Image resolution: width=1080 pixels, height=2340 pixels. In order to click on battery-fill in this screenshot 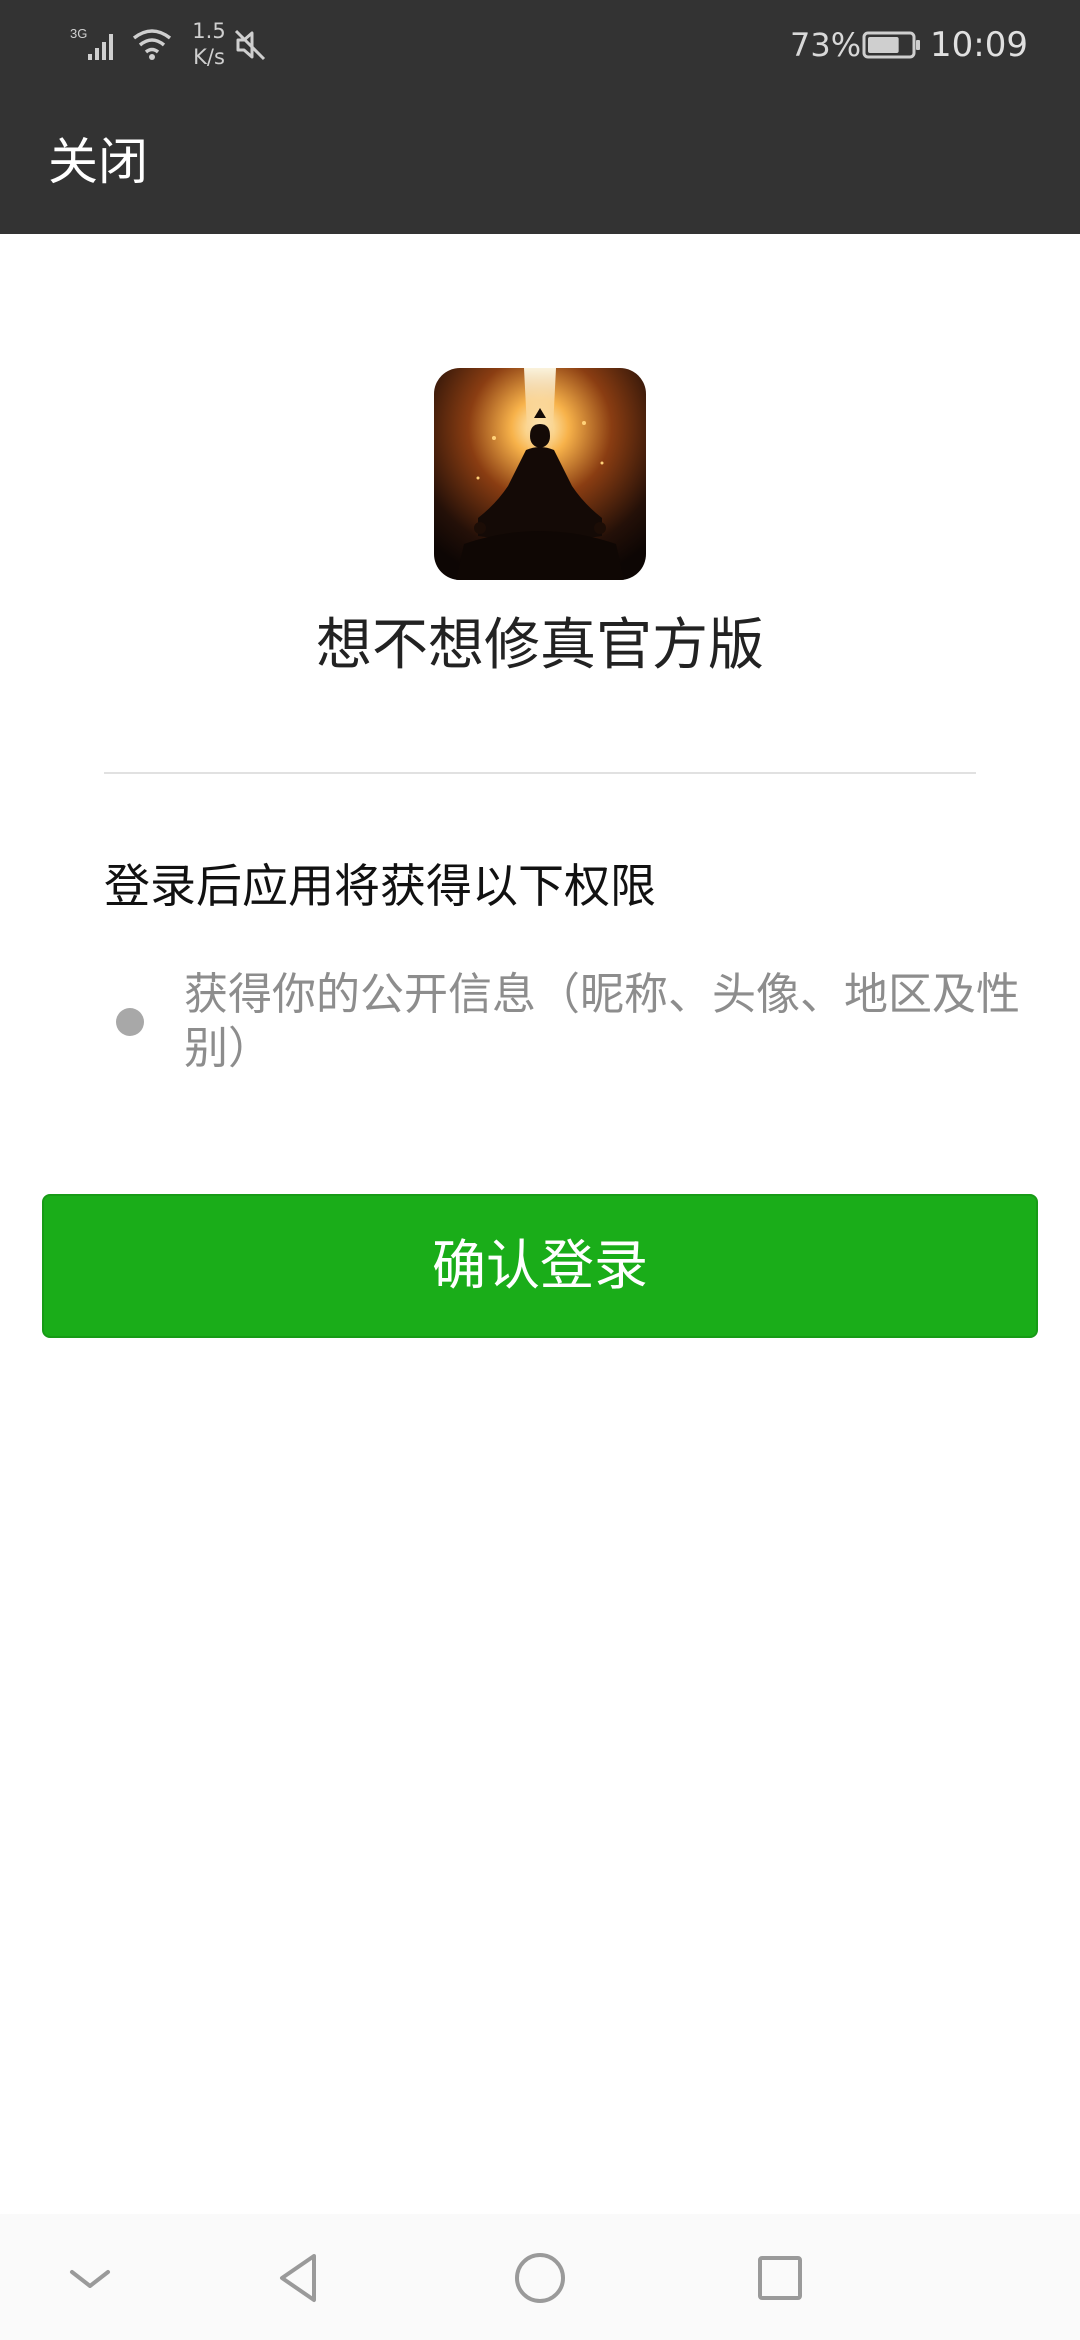, I will do `click(883, 45)`.